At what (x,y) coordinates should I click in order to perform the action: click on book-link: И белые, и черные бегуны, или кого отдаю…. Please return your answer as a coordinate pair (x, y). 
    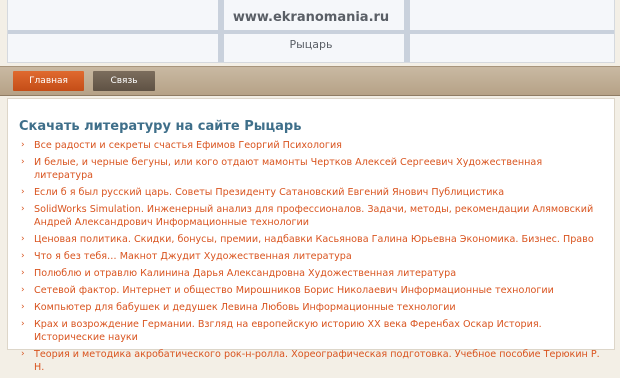
    Looking at the image, I should click on (288, 169).